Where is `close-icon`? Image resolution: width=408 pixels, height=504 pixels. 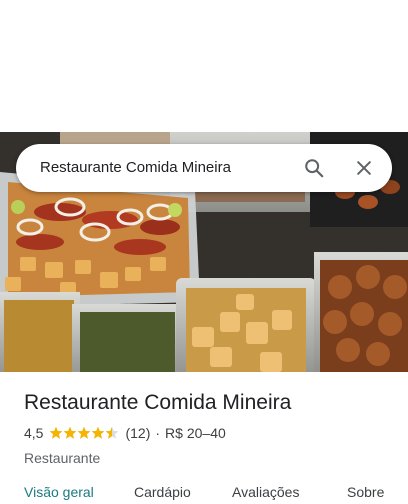
close-icon is located at coordinates (364, 168).